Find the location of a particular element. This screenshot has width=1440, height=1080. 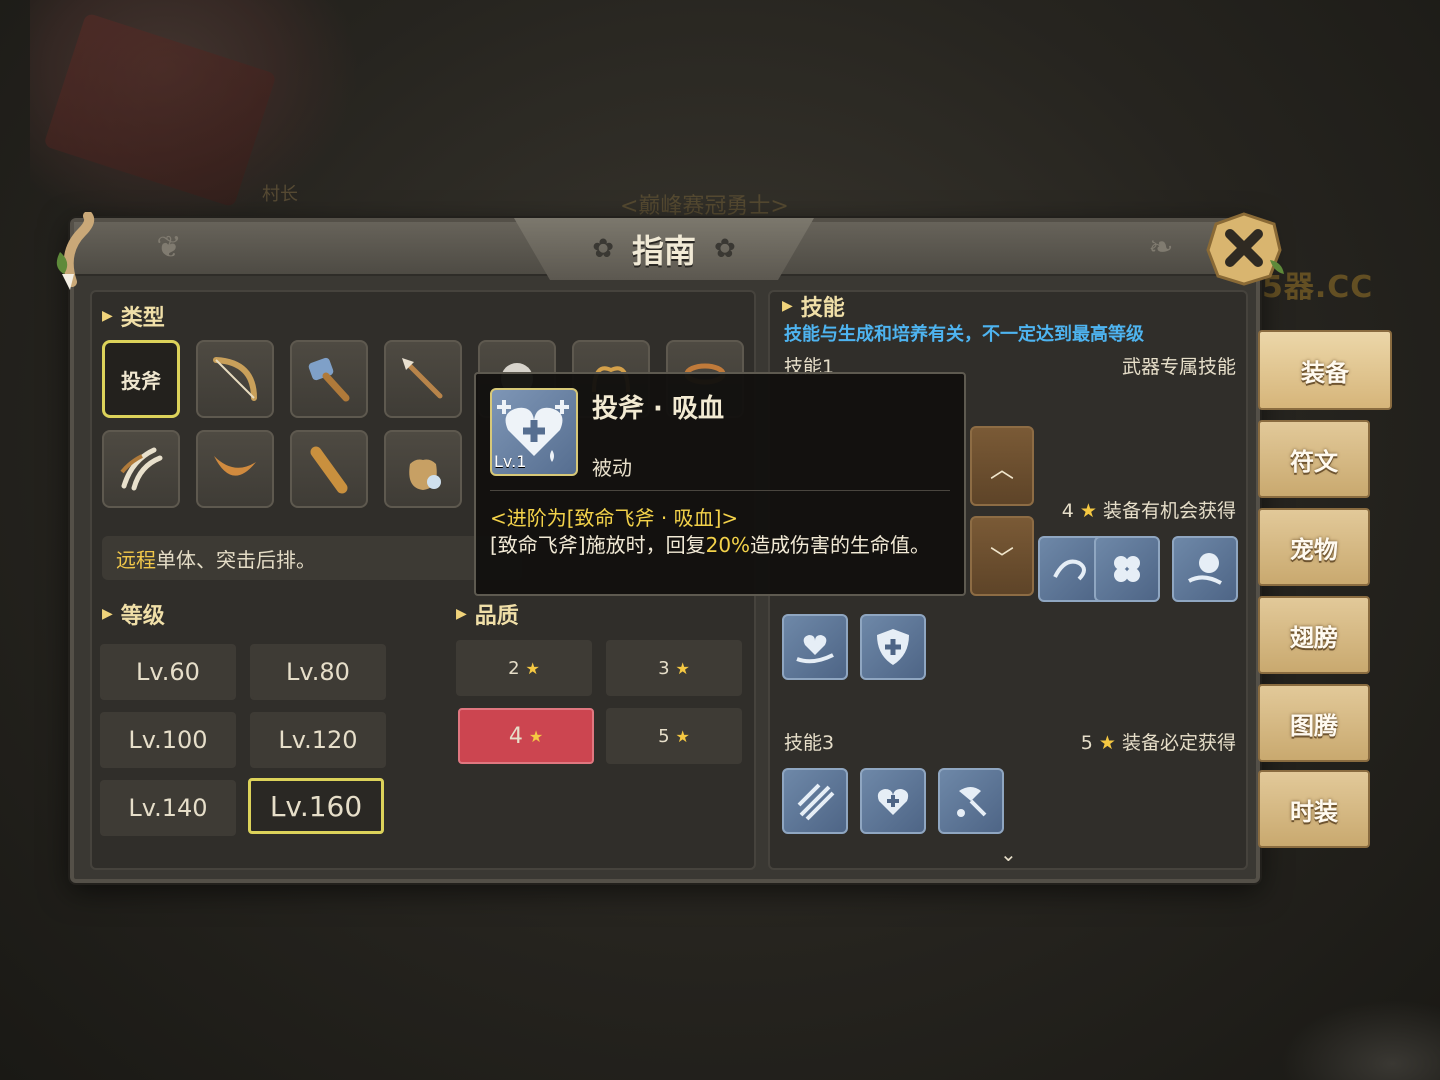

level-120-button: Lv.120 is located at coordinates (318, 740).